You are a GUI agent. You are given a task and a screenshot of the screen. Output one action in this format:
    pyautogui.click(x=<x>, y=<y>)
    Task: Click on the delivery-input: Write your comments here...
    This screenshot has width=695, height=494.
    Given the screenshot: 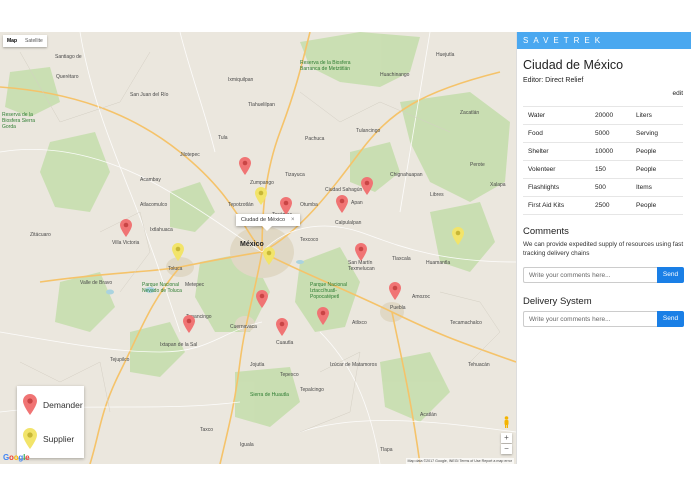 What is the action you would take?
    pyautogui.click(x=590, y=319)
    